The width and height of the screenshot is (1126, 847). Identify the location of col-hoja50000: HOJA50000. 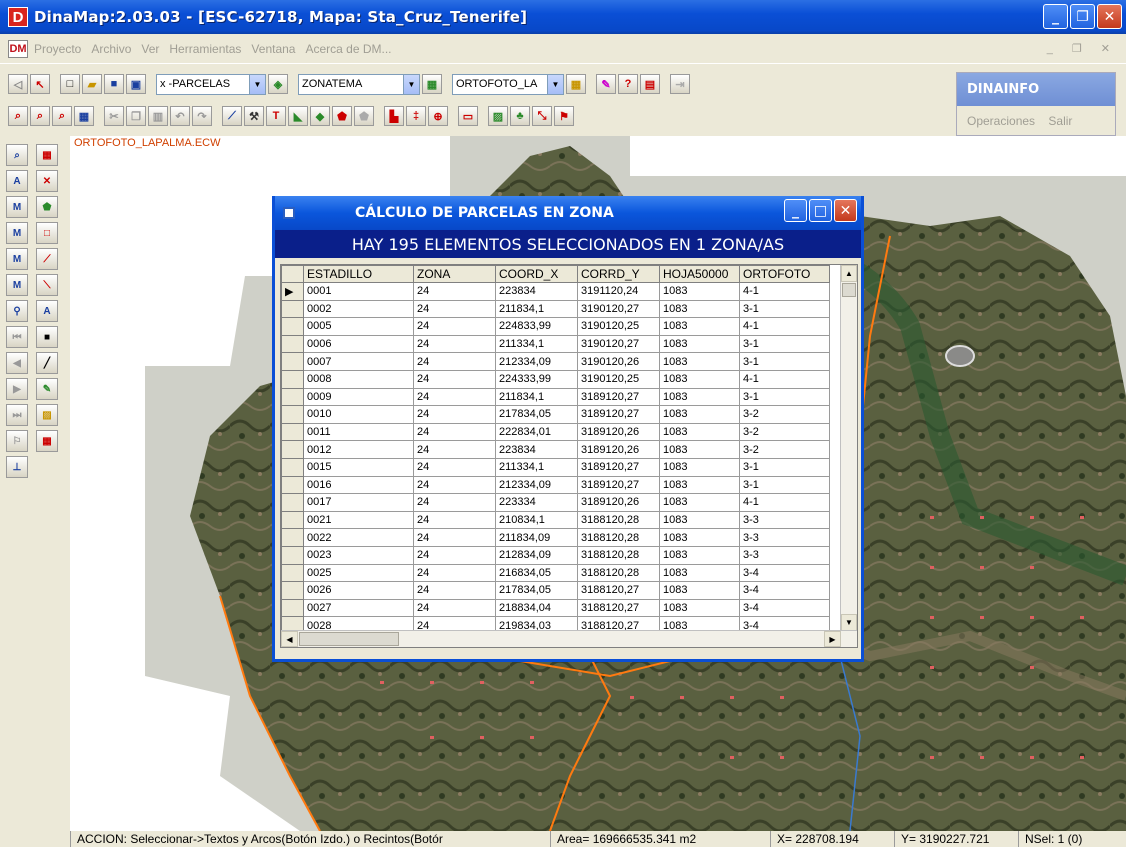
(699, 274).